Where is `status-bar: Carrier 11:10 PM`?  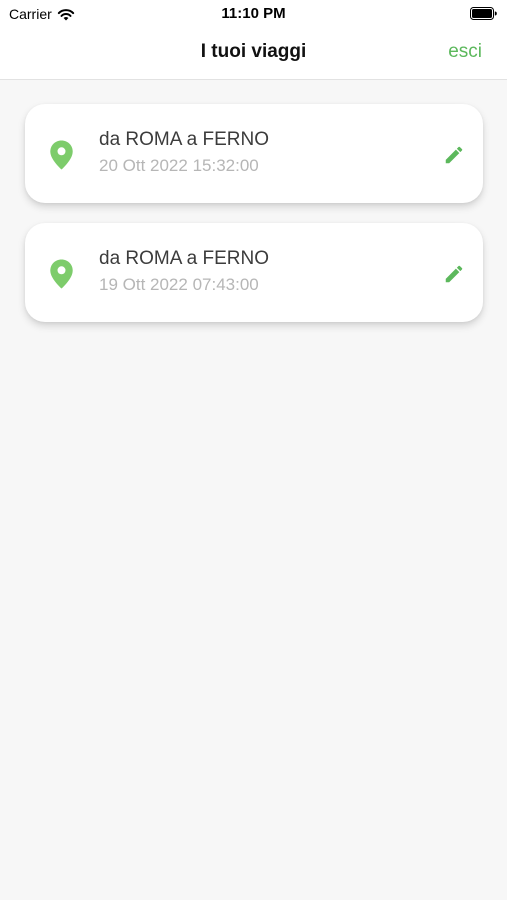
status-bar: Carrier 11:10 PM is located at coordinates (253, 14).